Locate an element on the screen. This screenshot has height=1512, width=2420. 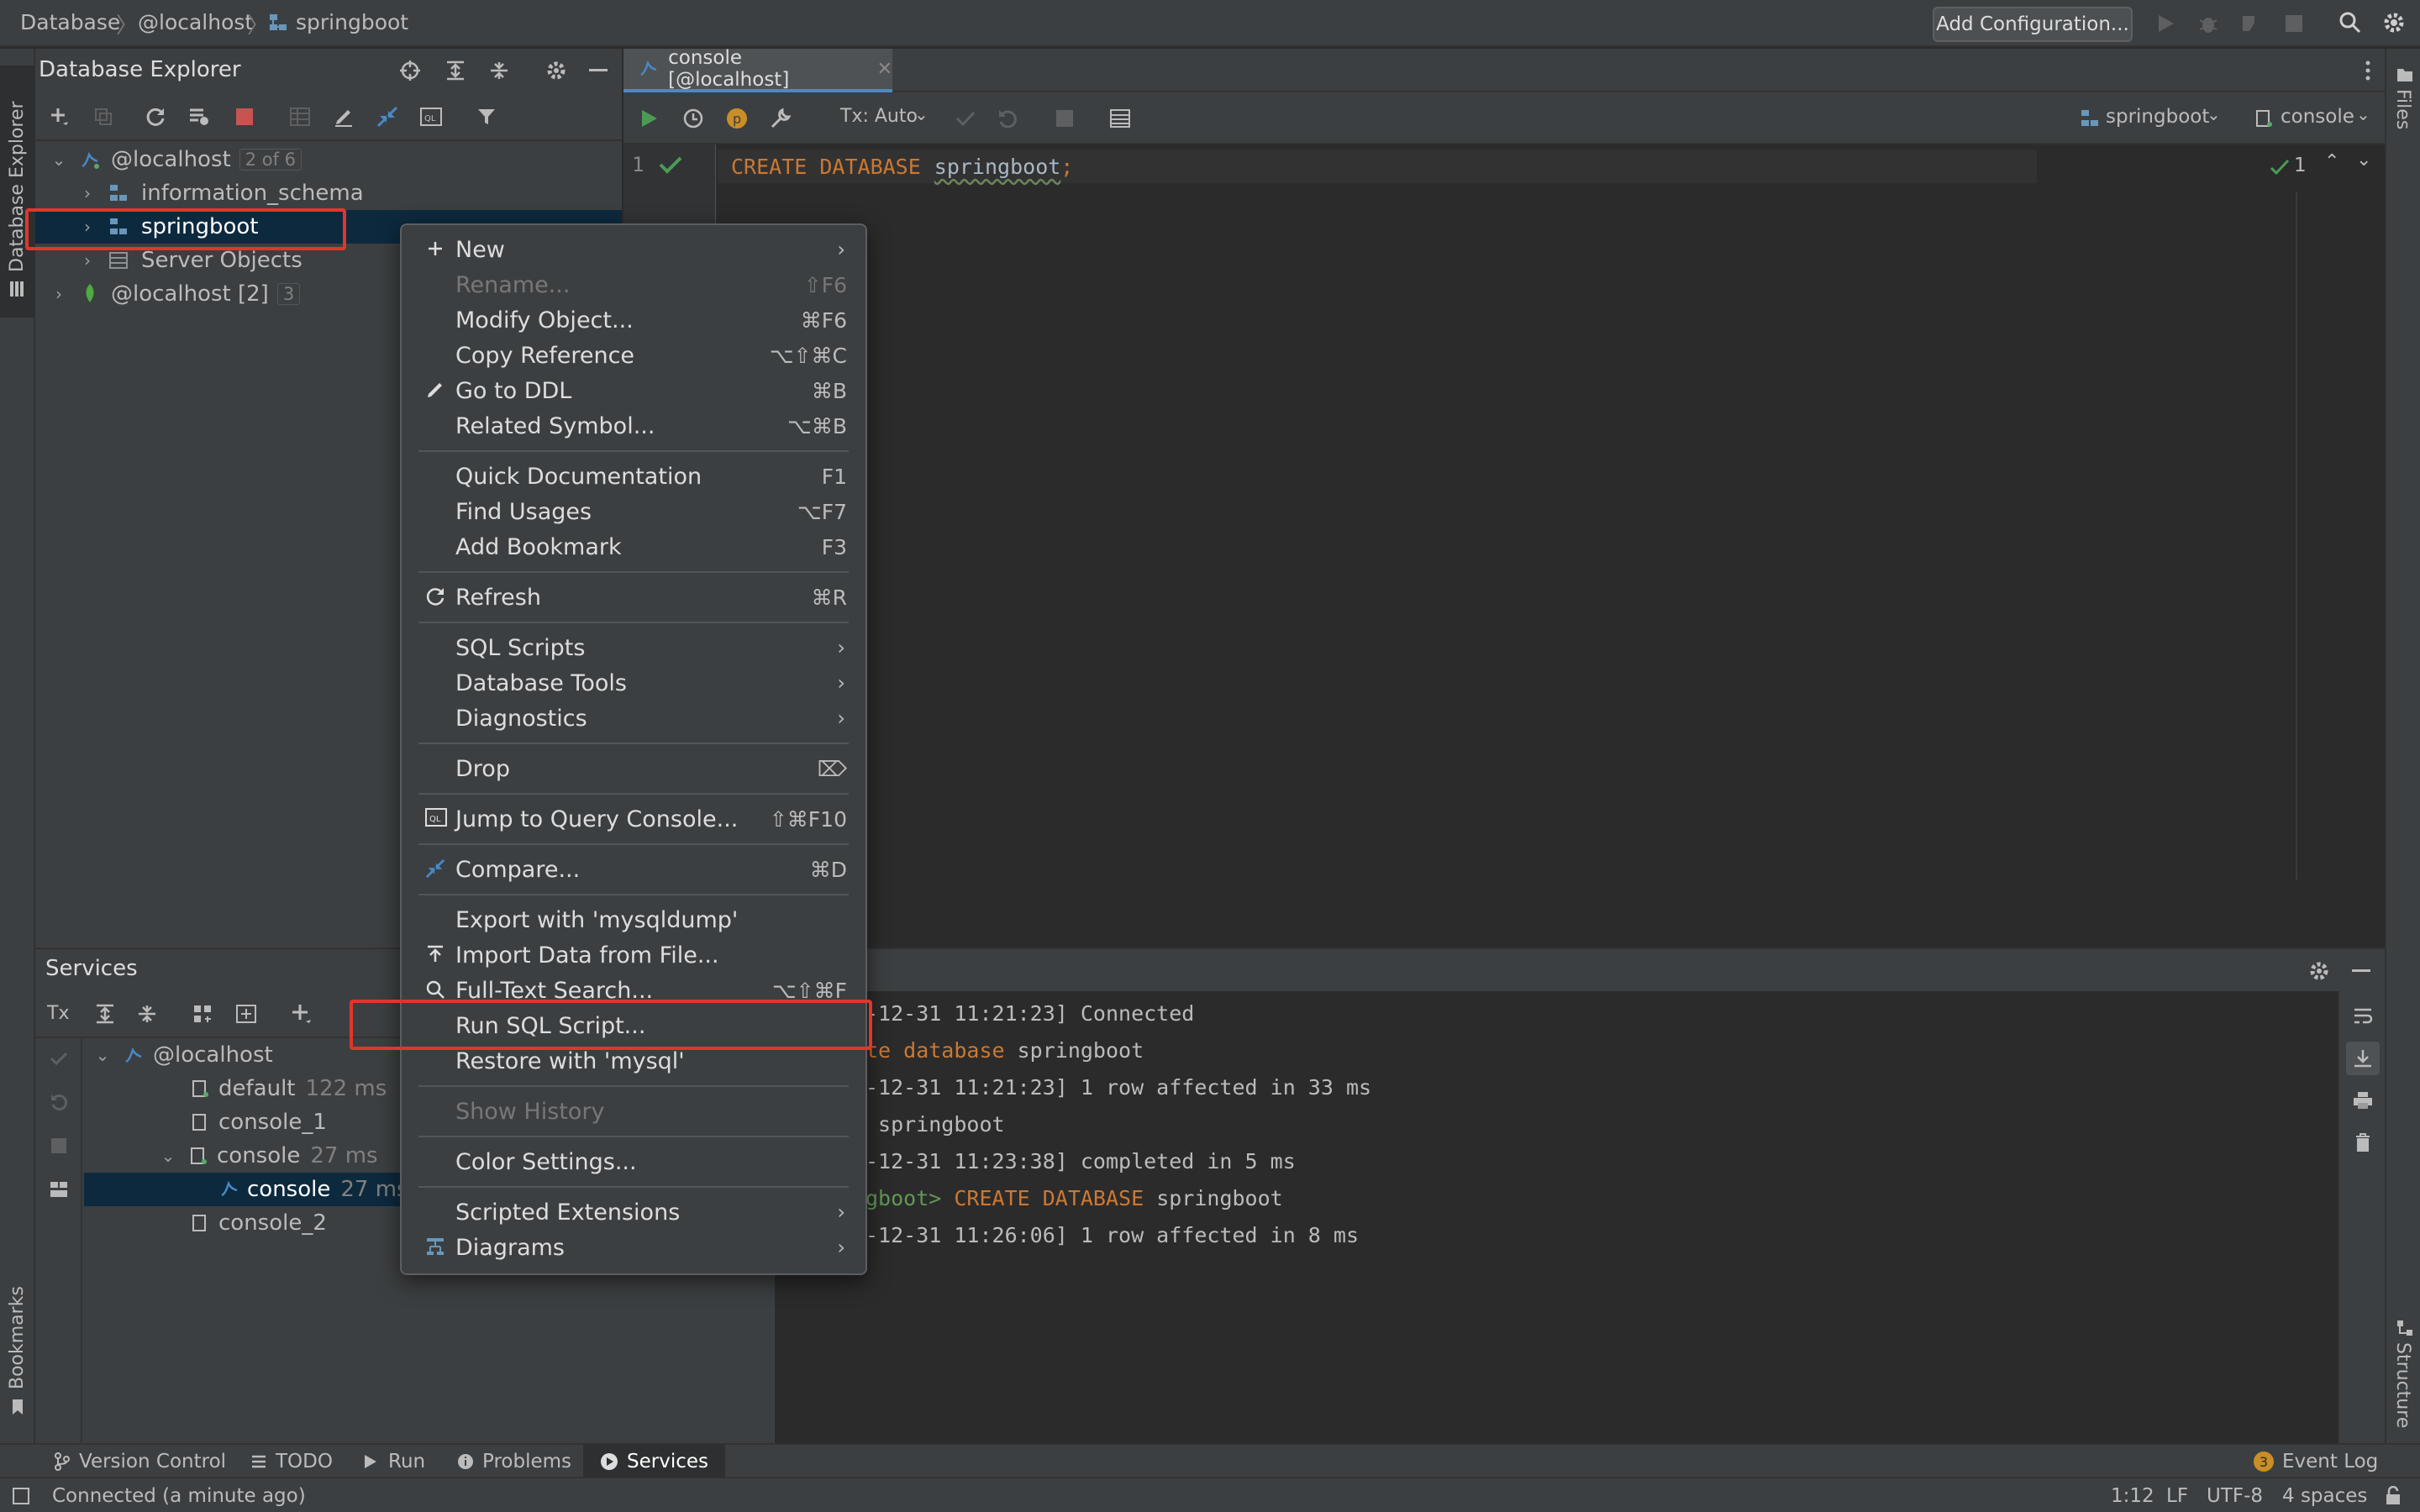
session-selector: console is located at coordinates (2317, 117).